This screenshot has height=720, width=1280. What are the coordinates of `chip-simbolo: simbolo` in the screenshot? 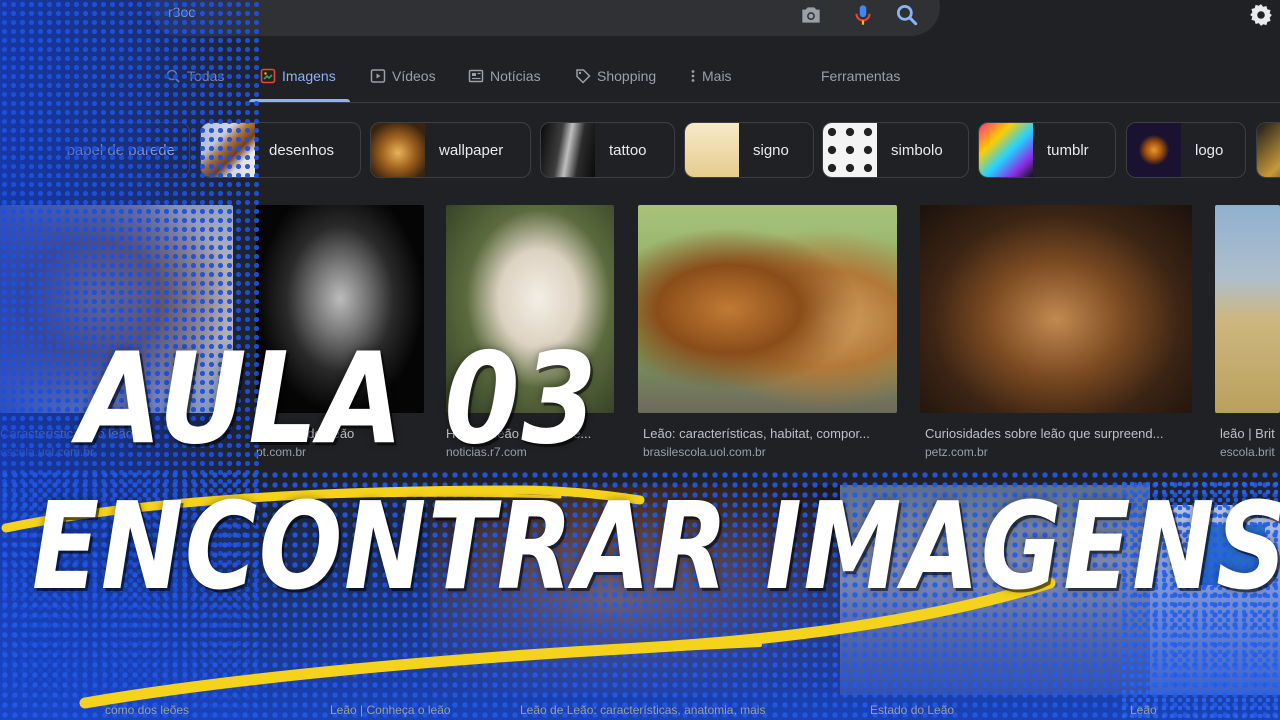 It's located at (895, 150).